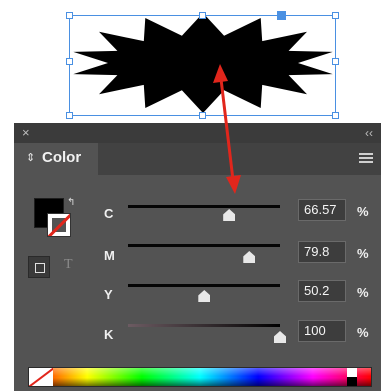 The image size is (381, 391). What do you see at coordinates (322, 291) in the screenshot?
I see `value-field-y: 50.2` at bounding box center [322, 291].